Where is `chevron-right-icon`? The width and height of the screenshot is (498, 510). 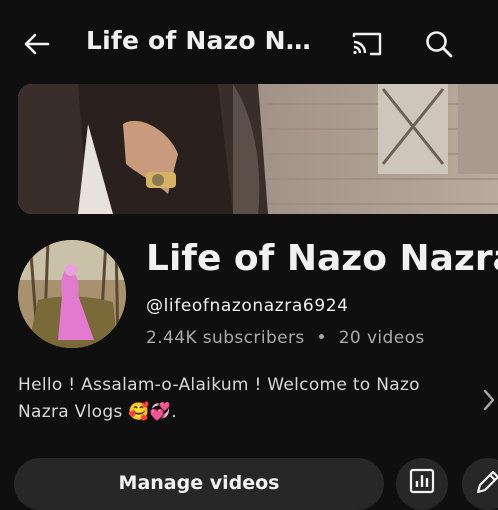
chevron-right-icon is located at coordinates (489, 400).